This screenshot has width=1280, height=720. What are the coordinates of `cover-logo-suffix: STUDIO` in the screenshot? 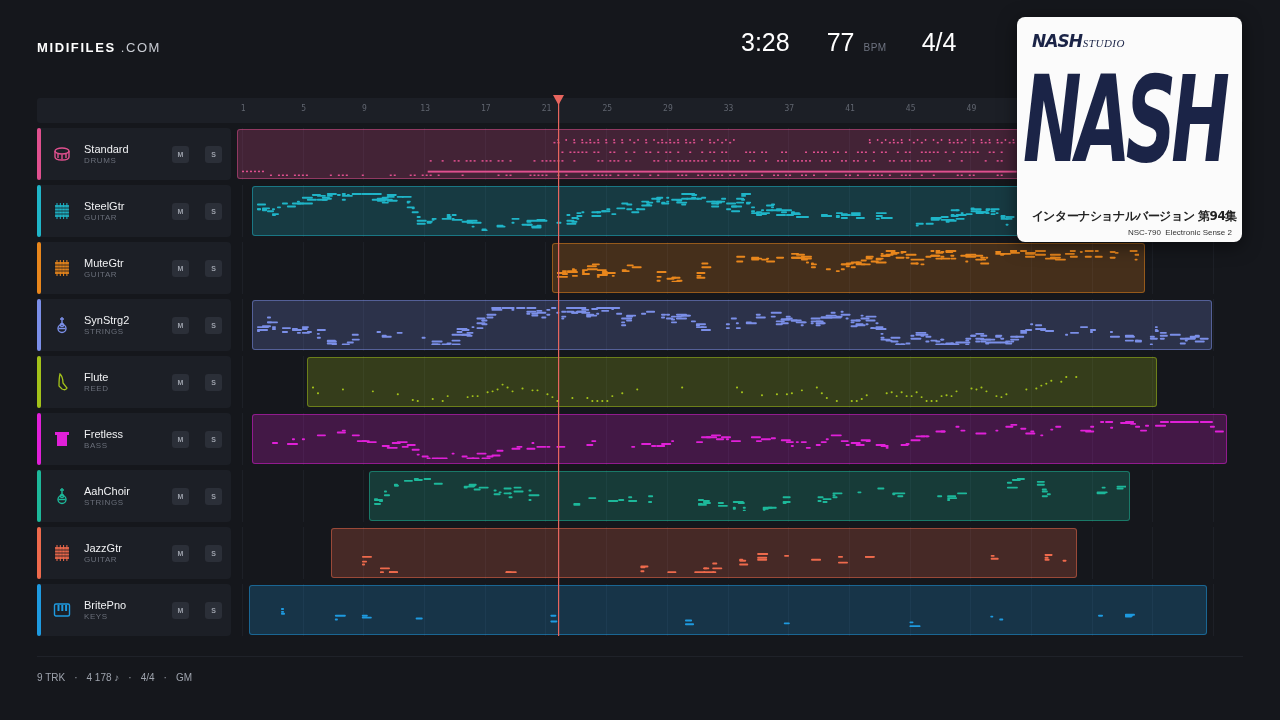 It's located at (1103, 43).